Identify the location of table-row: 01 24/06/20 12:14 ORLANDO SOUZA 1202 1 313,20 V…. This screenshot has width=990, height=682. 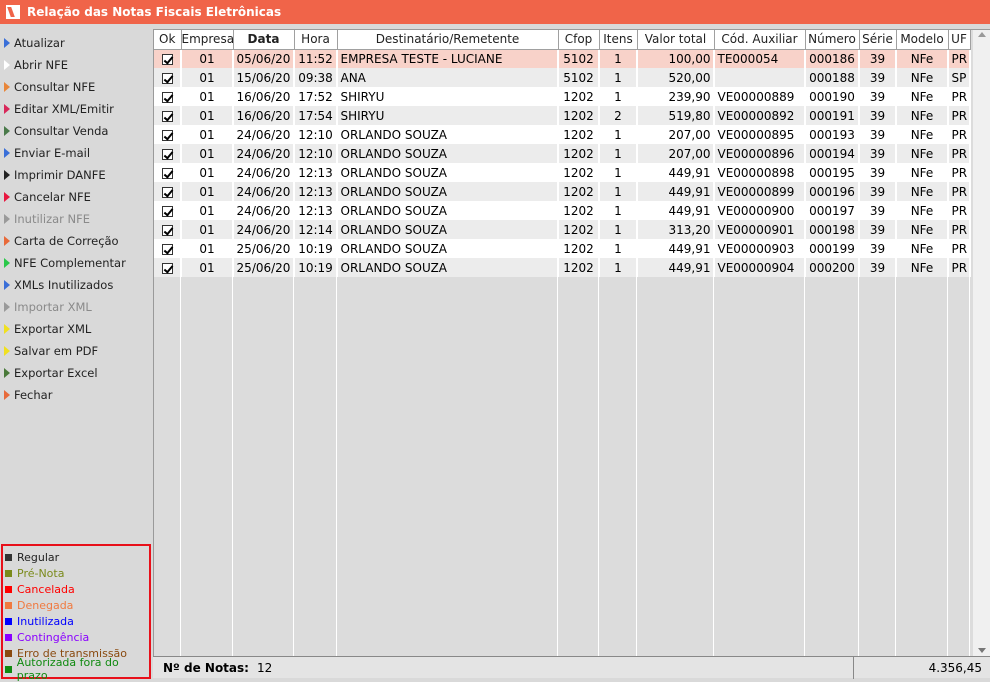
(562, 229).